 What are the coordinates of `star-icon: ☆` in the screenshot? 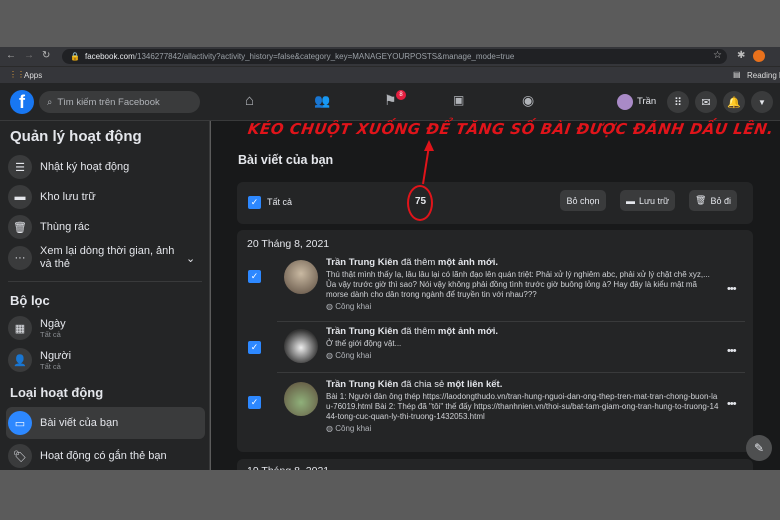 It's located at (717, 55).